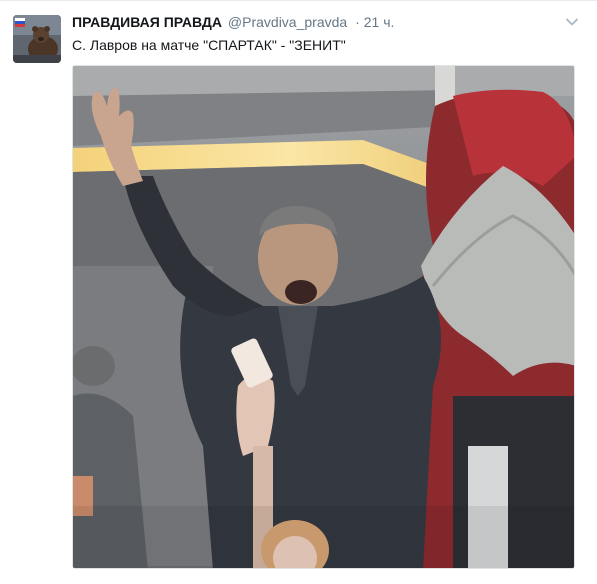  What do you see at coordinates (147, 22) in the screenshot?
I see `author-name: ПРАВДИВАЯ ПРАВДА` at bounding box center [147, 22].